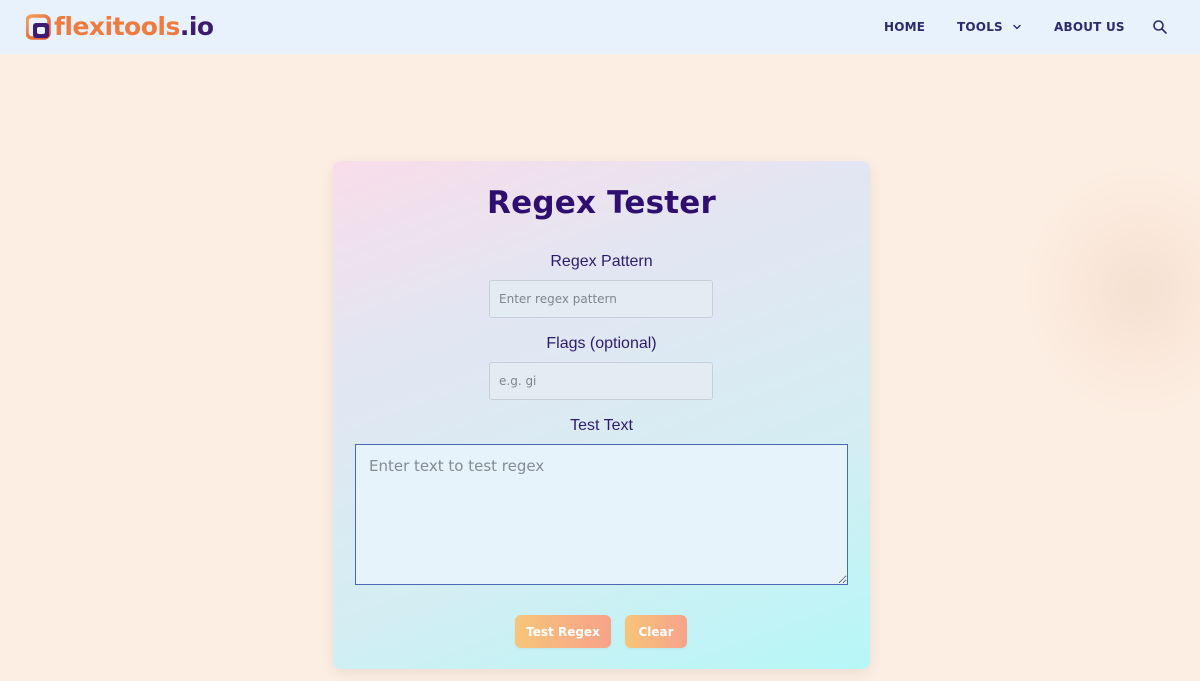  What do you see at coordinates (196, 26) in the screenshot?
I see `logo-tld: .io` at bounding box center [196, 26].